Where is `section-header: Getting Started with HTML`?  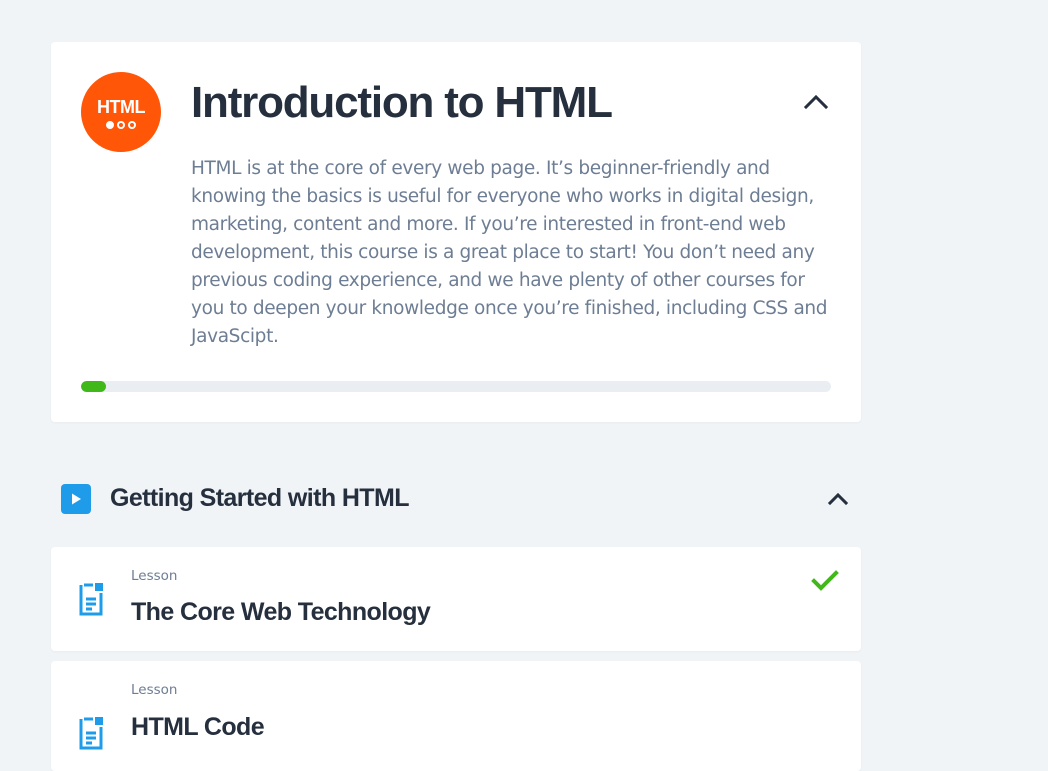 section-header: Getting Started with HTML is located at coordinates (456, 498).